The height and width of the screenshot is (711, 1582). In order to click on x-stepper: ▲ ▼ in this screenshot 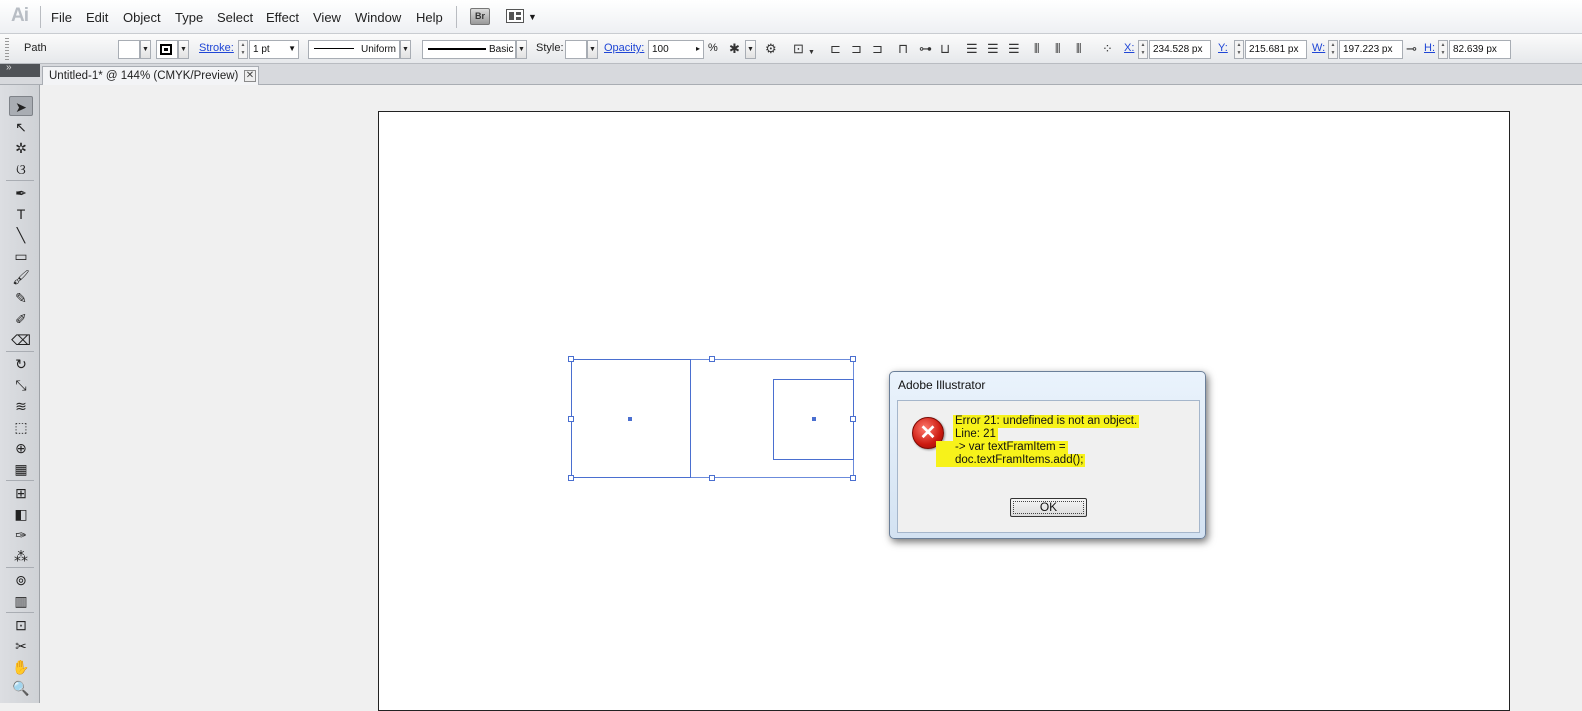, I will do `click(1143, 49)`.